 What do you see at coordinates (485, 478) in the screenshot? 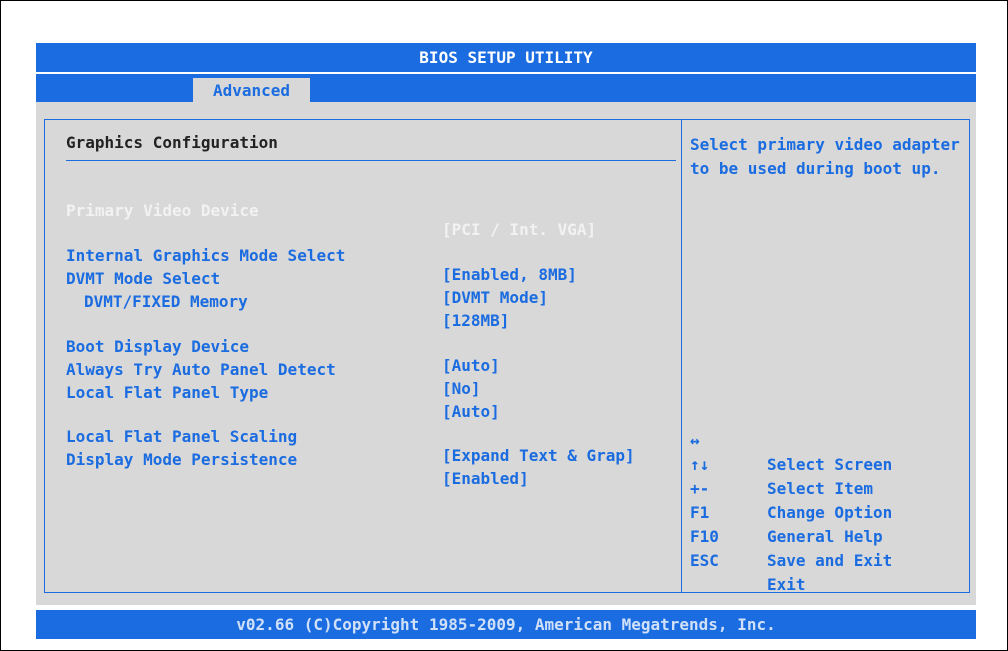
I see `setting-value: [Enabled]` at bounding box center [485, 478].